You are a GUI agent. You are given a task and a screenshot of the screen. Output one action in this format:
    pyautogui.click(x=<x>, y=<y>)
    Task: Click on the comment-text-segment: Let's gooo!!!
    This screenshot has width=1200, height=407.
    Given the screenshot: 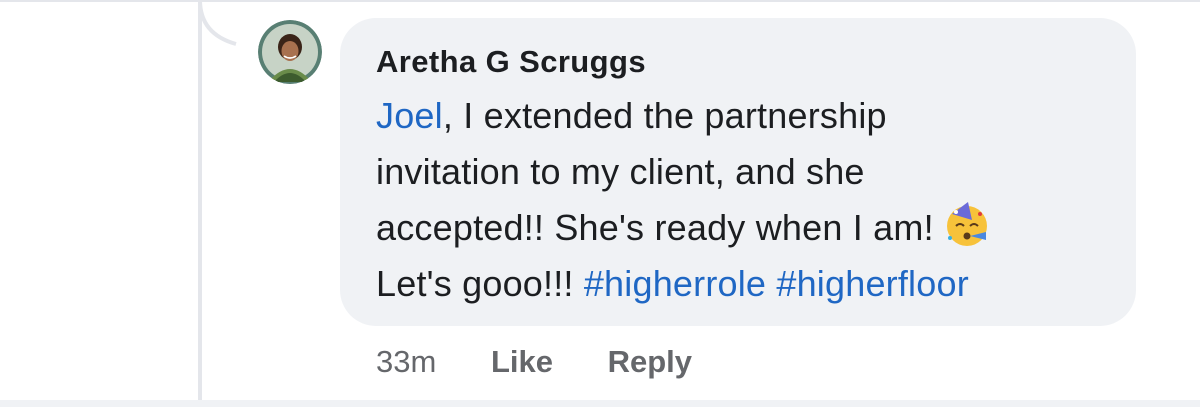 What is the action you would take?
    pyautogui.click(x=475, y=283)
    